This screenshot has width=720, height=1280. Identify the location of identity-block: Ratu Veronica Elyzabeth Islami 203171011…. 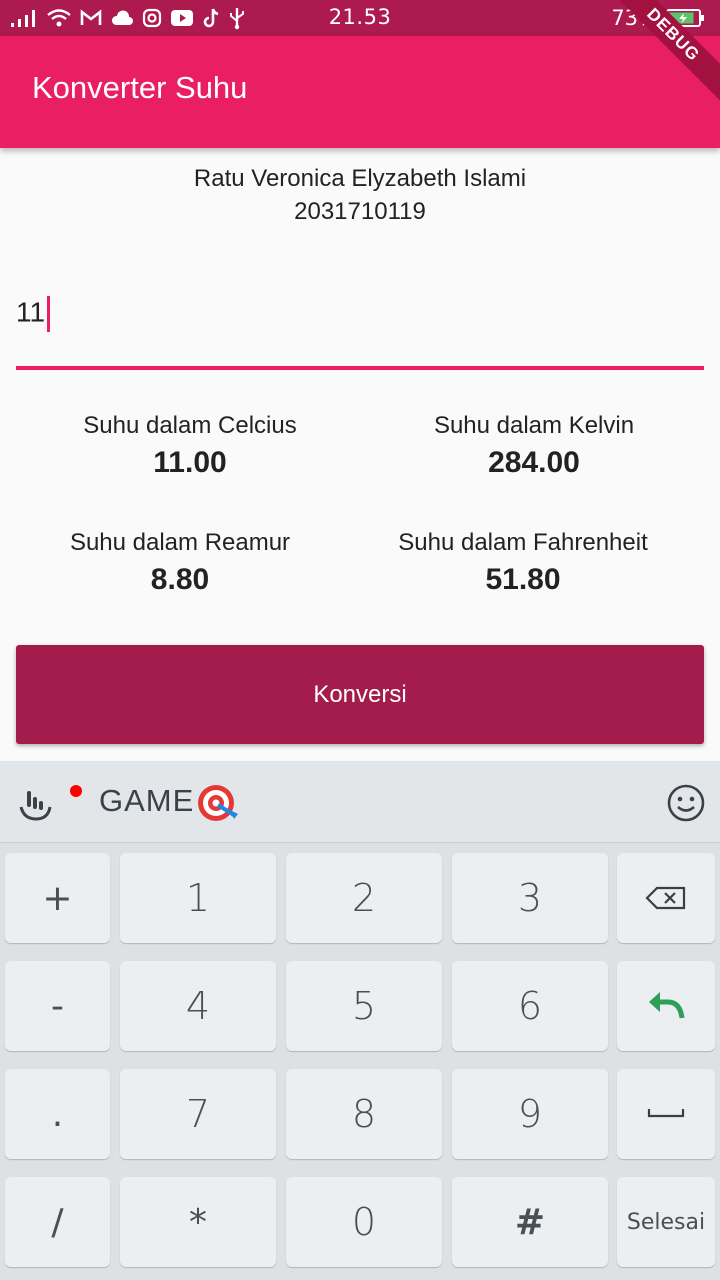
(360, 195).